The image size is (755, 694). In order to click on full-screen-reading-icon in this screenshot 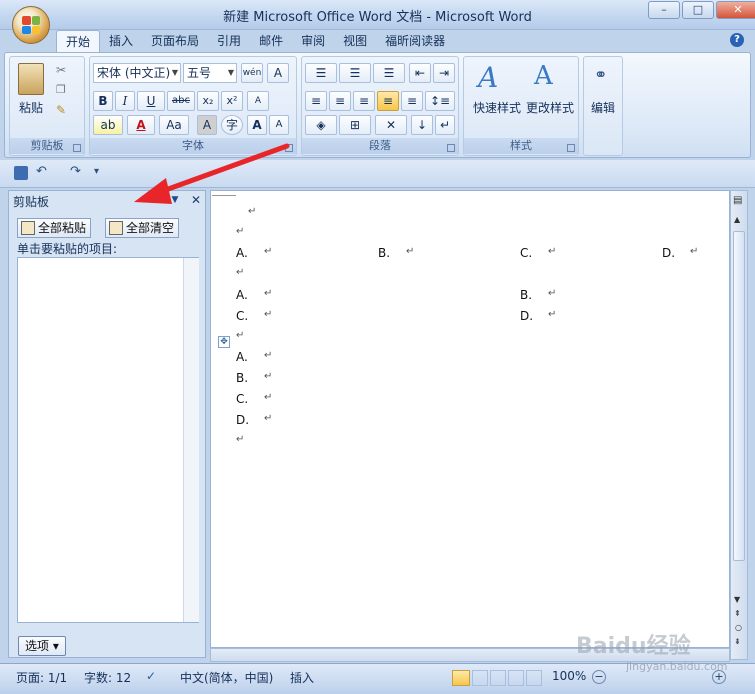, I will do `click(480, 678)`.